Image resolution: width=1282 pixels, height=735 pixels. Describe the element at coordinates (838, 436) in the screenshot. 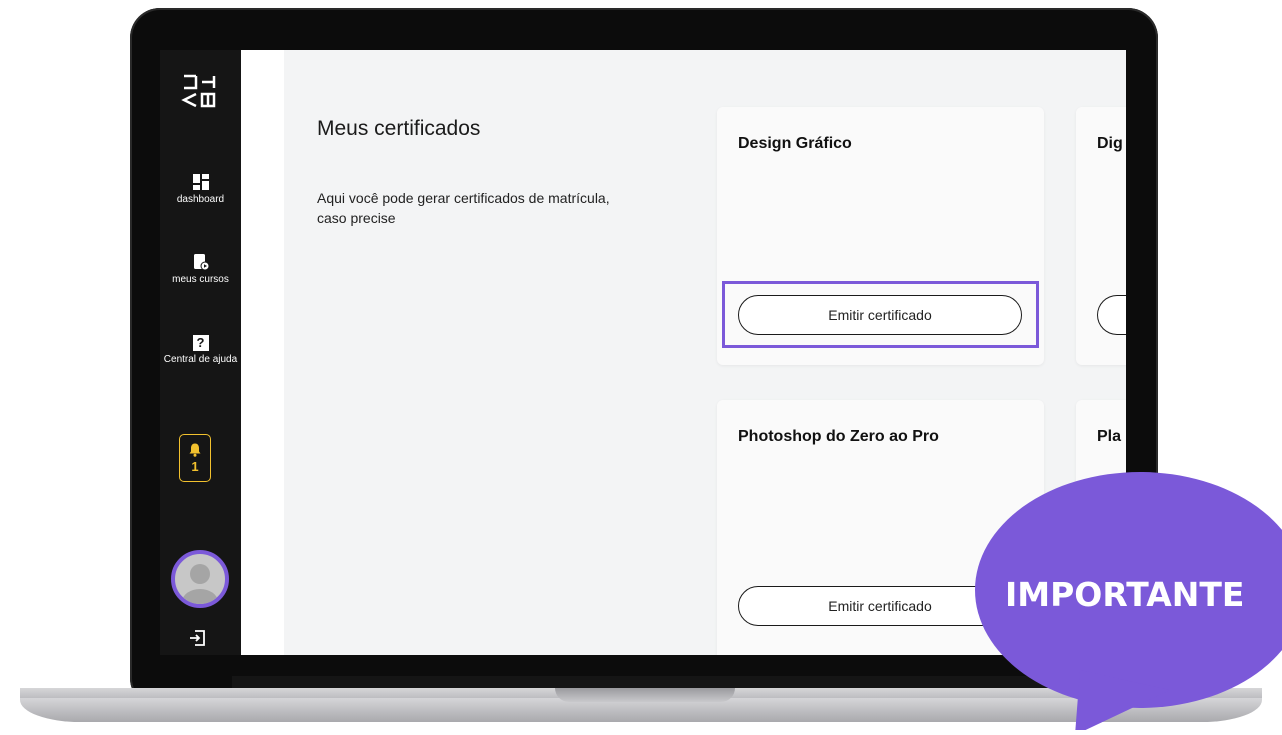

I see `card-title: Photoshop do Zero ao Pro` at that location.